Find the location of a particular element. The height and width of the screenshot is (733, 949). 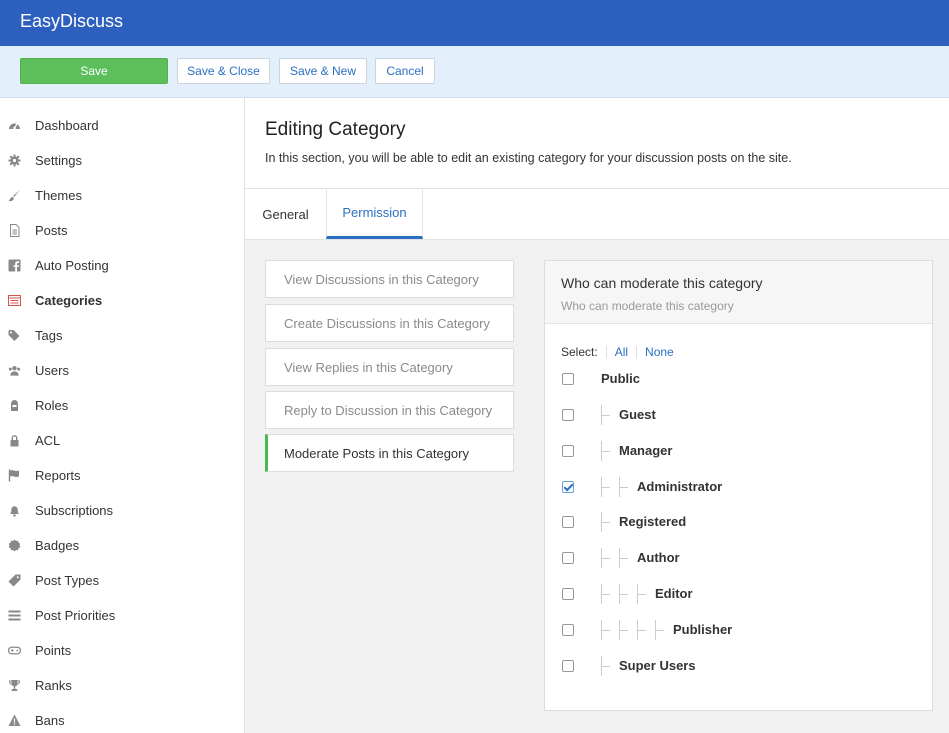

sidebar-item-reports: Reports is located at coordinates (122, 475).